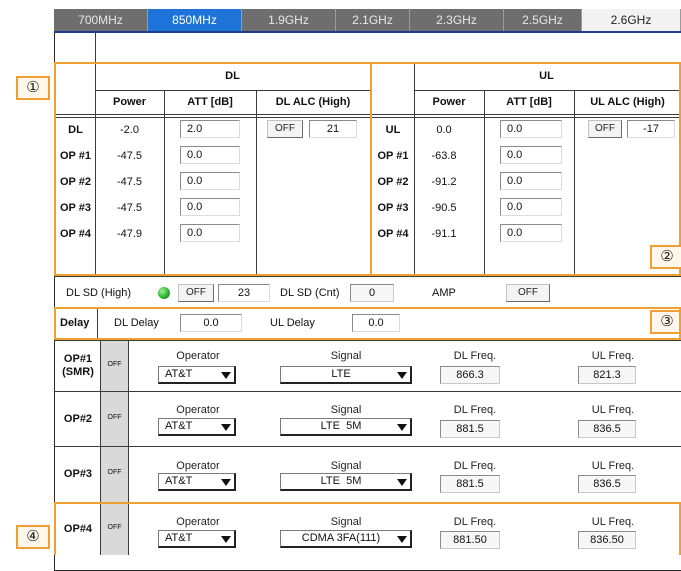 The image size is (681, 571). Describe the element at coordinates (393, 234) in the screenshot. I see `ul-row-label: OP #4` at that location.